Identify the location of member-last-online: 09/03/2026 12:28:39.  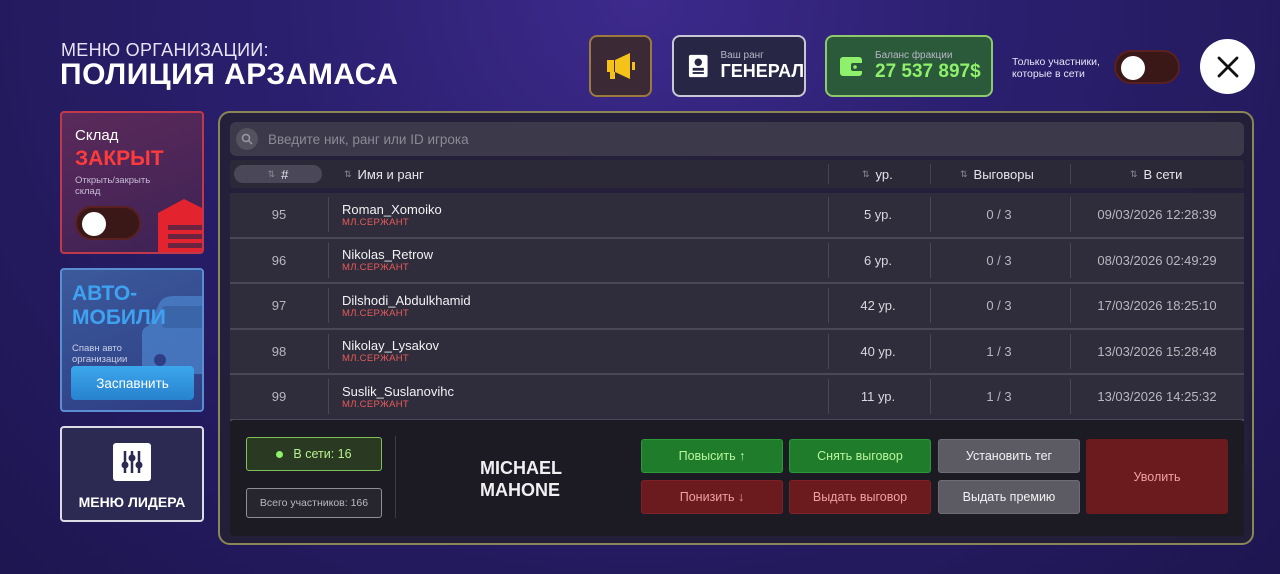
(1157, 214).